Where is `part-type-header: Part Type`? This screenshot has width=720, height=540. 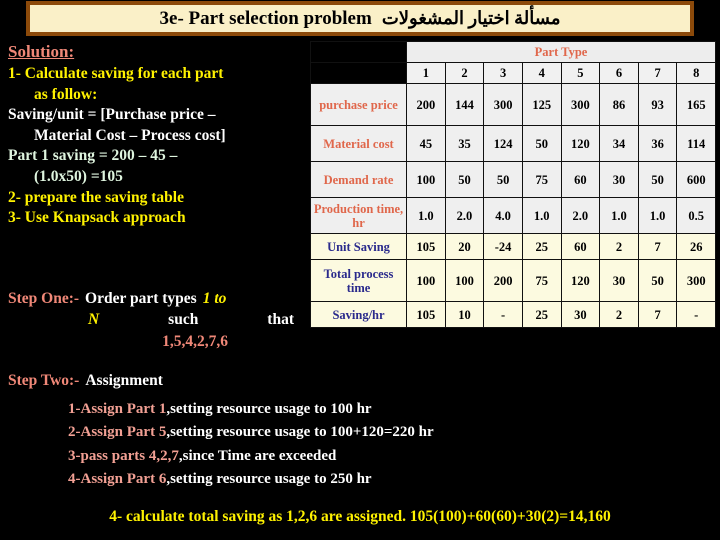 part-type-header: Part Type is located at coordinates (561, 52).